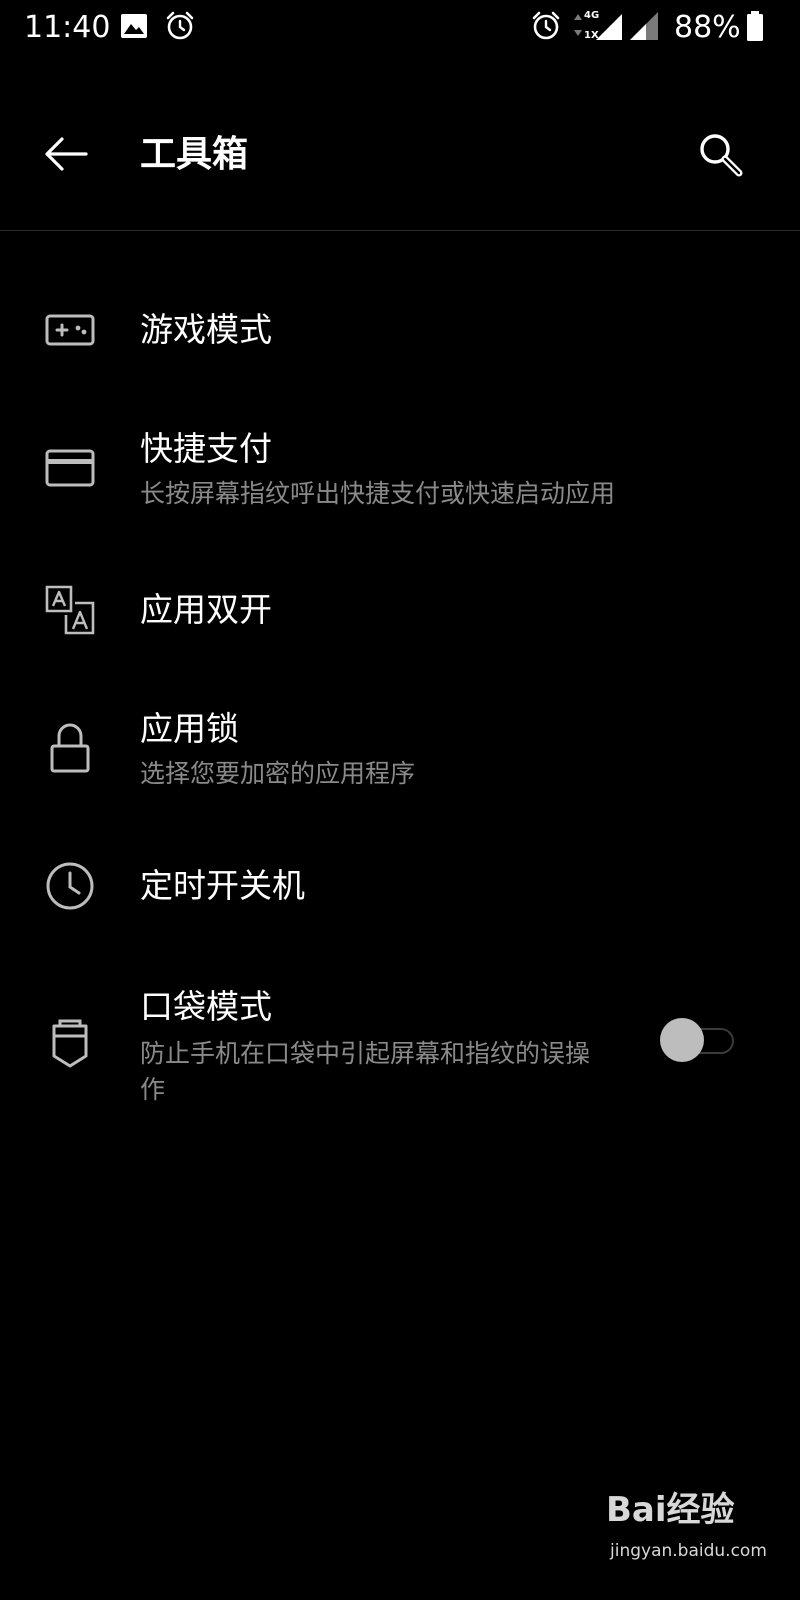 The height and width of the screenshot is (1600, 800). Describe the element at coordinates (592, 15) in the screenshot. I see `network-type-label: 4G` at that location.